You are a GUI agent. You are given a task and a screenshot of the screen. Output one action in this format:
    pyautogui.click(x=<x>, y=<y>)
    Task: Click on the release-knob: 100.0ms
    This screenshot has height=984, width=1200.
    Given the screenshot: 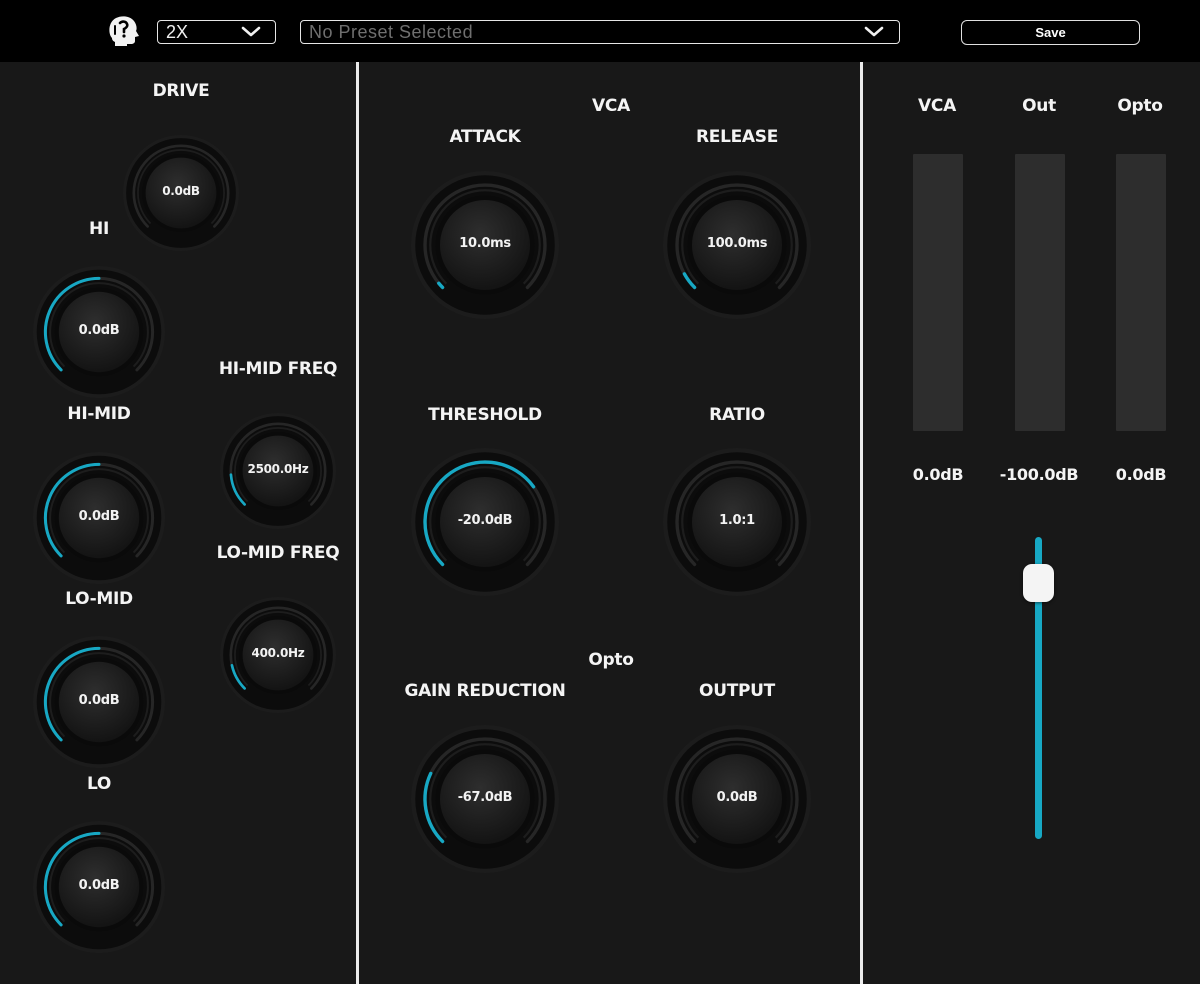 What is the action you would take?
    pyautogui.click(x=737, y=245)
    